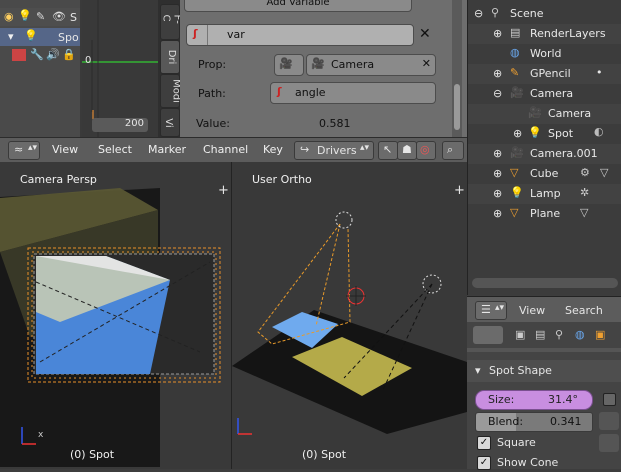  Describe the element at coordinates (544, 174) in the screenshot. I see `outliner-item-cube: ⊕ ▽ Cube ⚙ ▽` at that location.